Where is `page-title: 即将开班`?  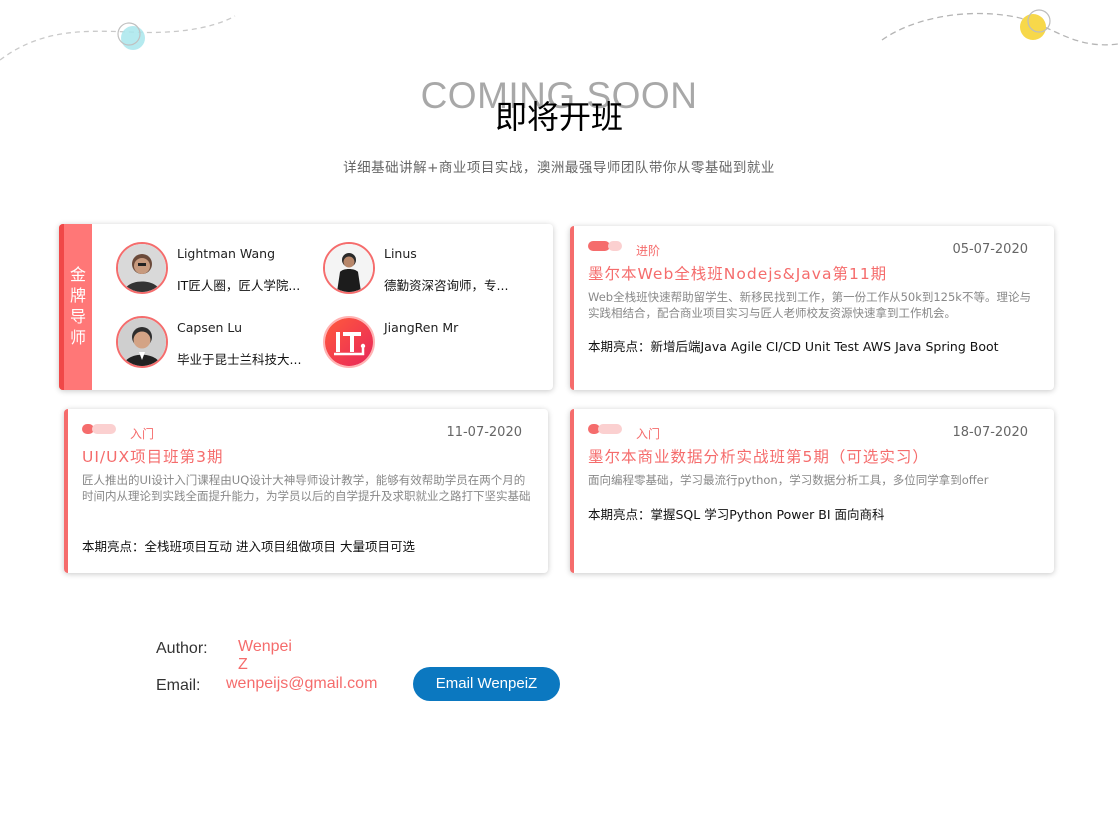
page-title: 即将开班 is located at coordinates (558, 117).